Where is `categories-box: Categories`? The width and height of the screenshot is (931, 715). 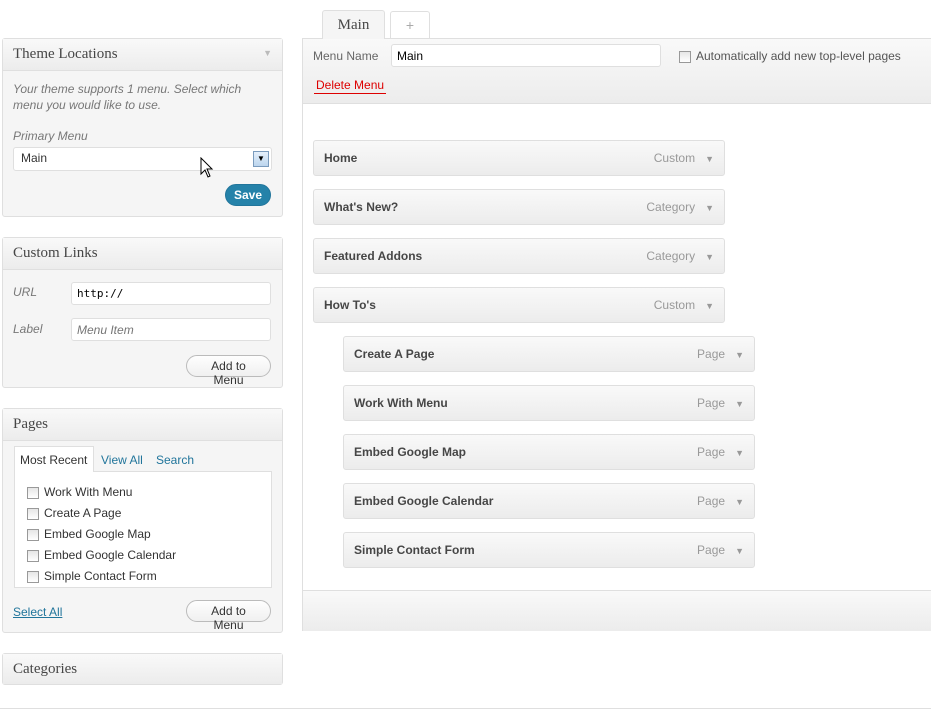 categories-box: Categories is located at coordinates (142, 669).